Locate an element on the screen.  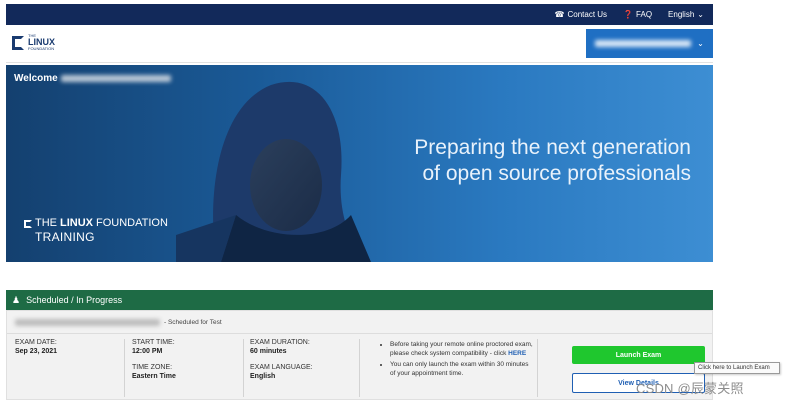
logo-mark-icon is located at coordinates (18, 42).